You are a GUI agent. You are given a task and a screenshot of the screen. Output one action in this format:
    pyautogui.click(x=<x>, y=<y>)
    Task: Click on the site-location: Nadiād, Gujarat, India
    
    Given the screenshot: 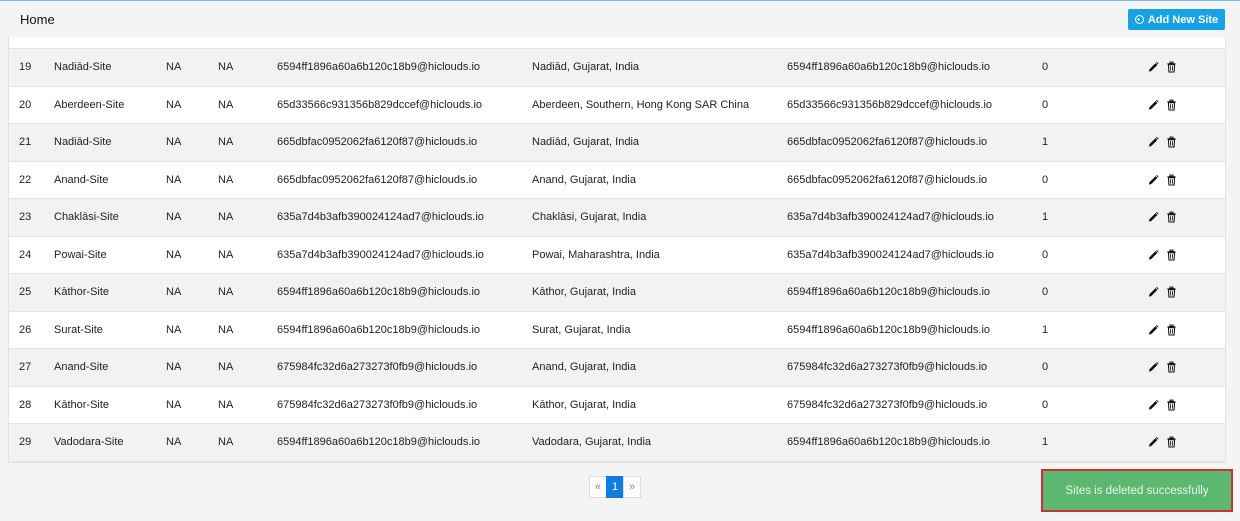 What is the action you would take?
    pyautogui.click(x=586, y=67)
    